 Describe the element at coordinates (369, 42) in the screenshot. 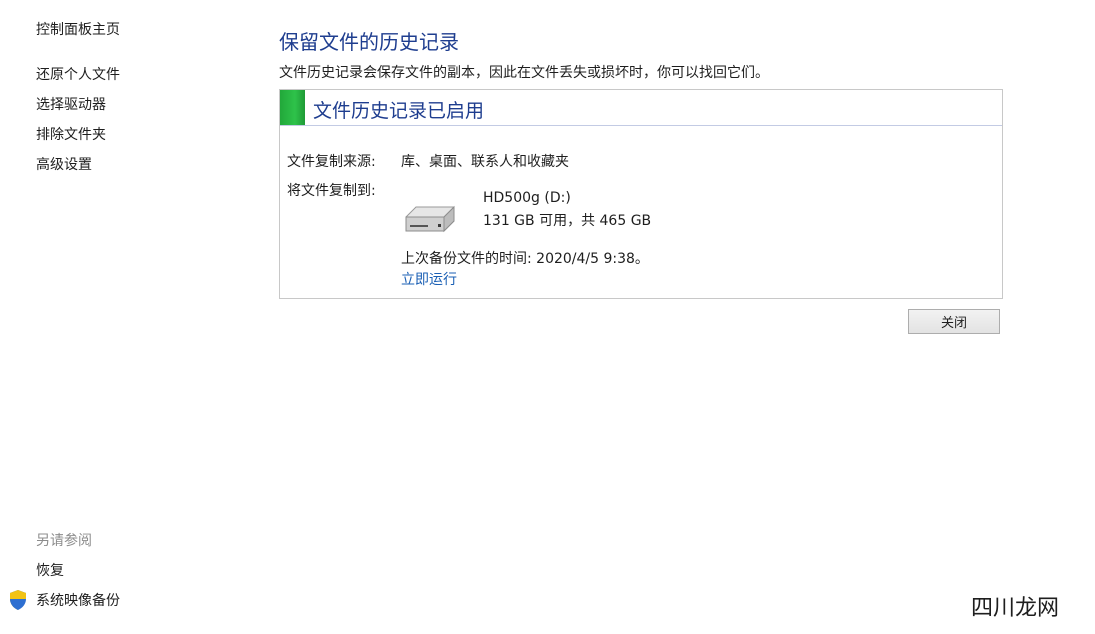

I see `page-title: 保留文件的历史记录` at that location.